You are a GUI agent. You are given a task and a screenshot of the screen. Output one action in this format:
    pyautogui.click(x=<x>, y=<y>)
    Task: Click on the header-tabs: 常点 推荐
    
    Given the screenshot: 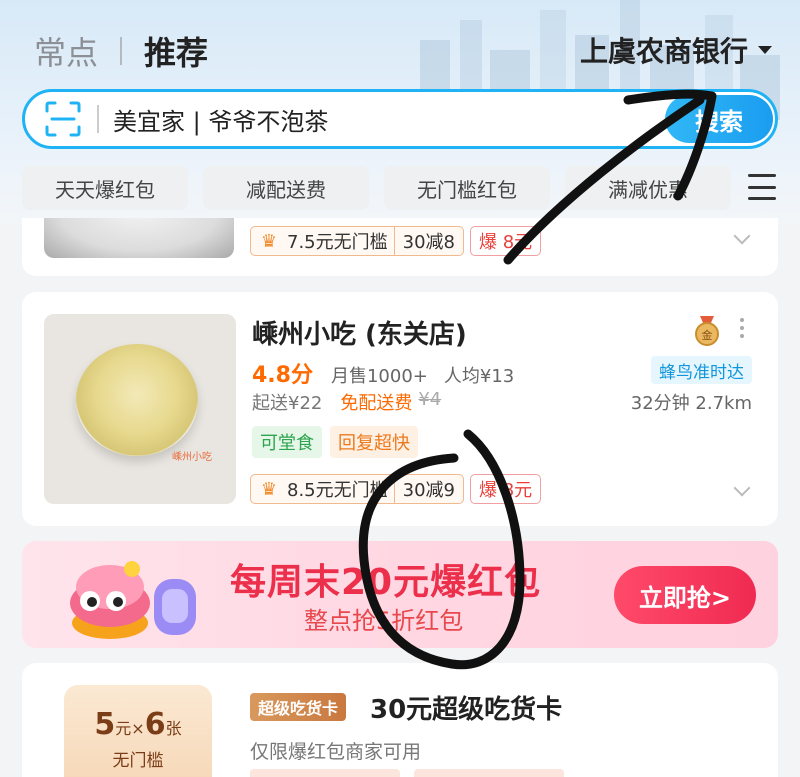 What is the action you would take?
    pyautogui.click(x=121, y=51)
    